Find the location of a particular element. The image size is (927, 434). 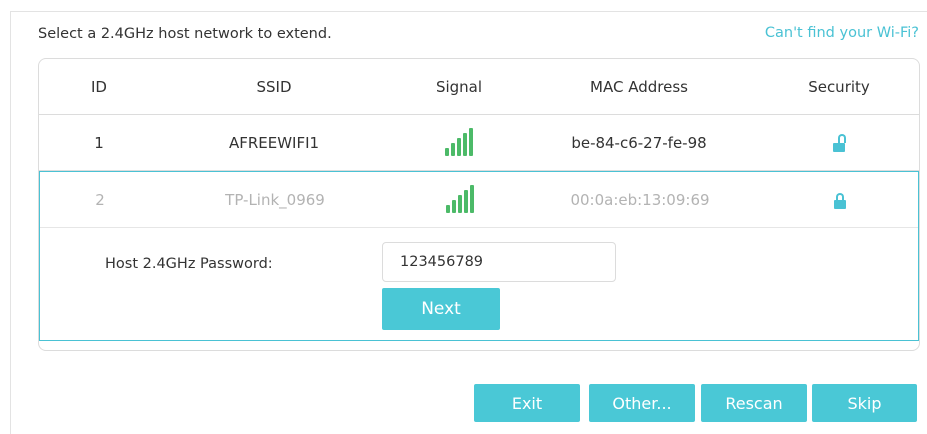

column-header-mac: MAC Address is located at coordinates (639, 86).